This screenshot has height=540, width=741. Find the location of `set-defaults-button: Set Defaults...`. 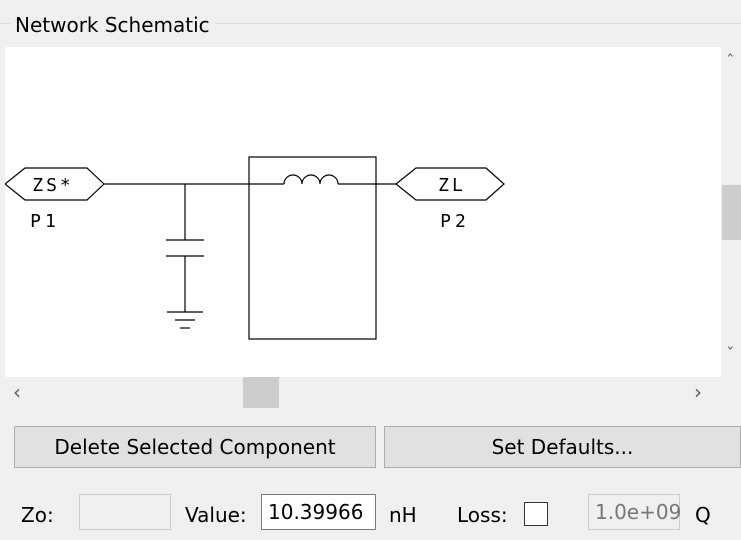

set-defaults-button: Set Defaults... is located at coordinates (562, 447).